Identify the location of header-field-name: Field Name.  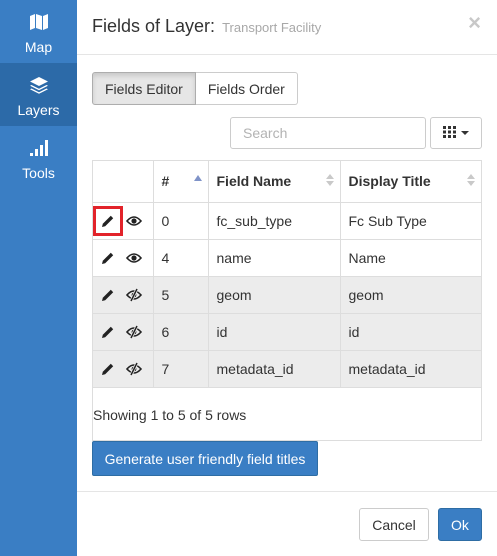
(274, 182).